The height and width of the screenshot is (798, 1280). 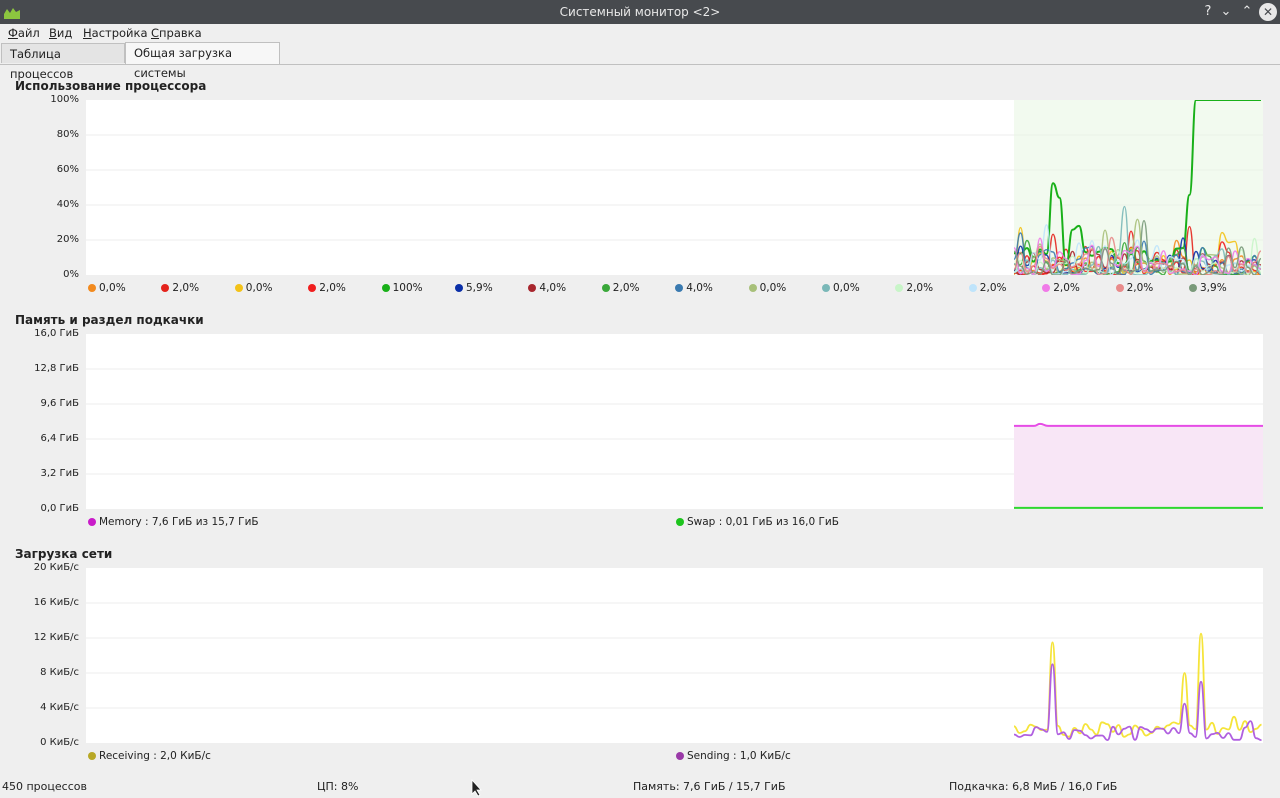 What do you see at coordinates (56, 333) in the screenshot?
I see `memory-y-tick-label: 16,0 ГиБ` at bounding box center [56, 333].